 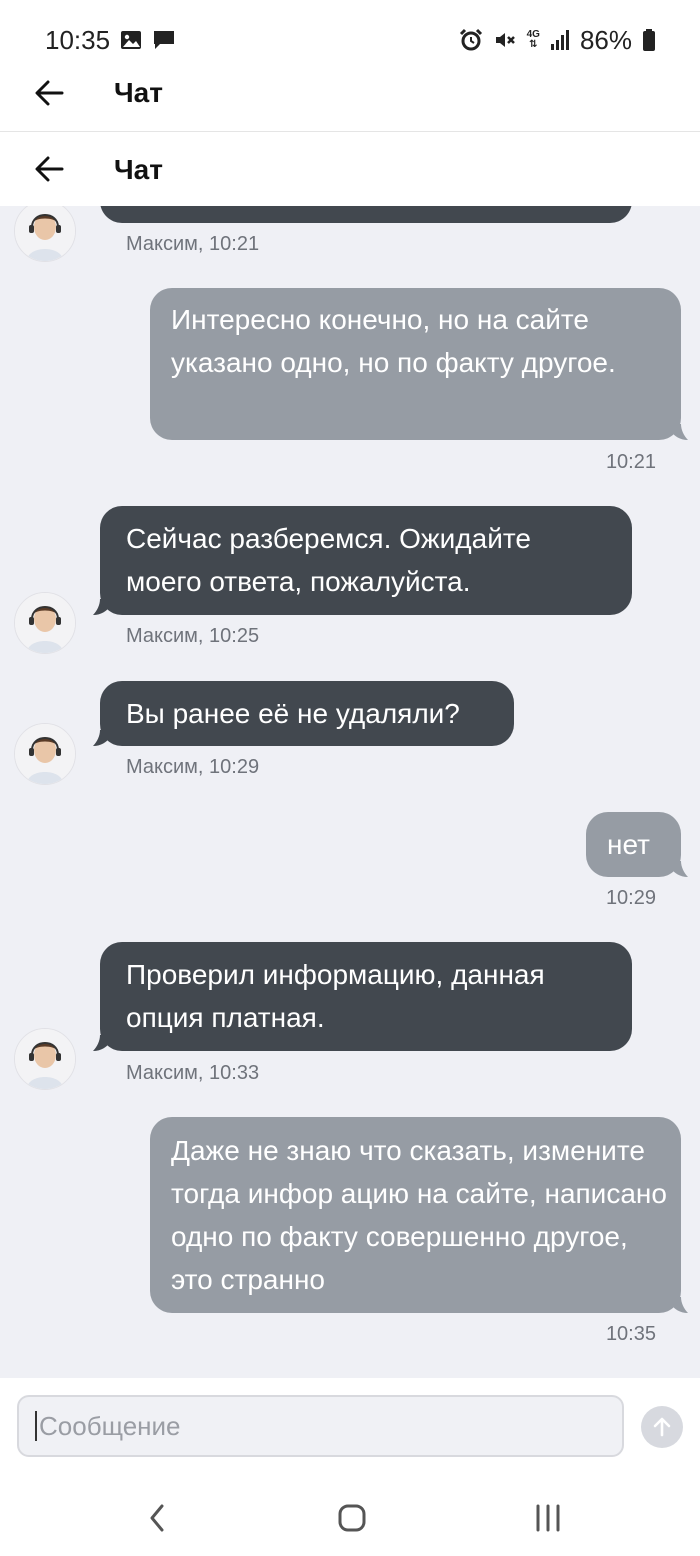 I want to click on back-button, so click(x=49, y=169).